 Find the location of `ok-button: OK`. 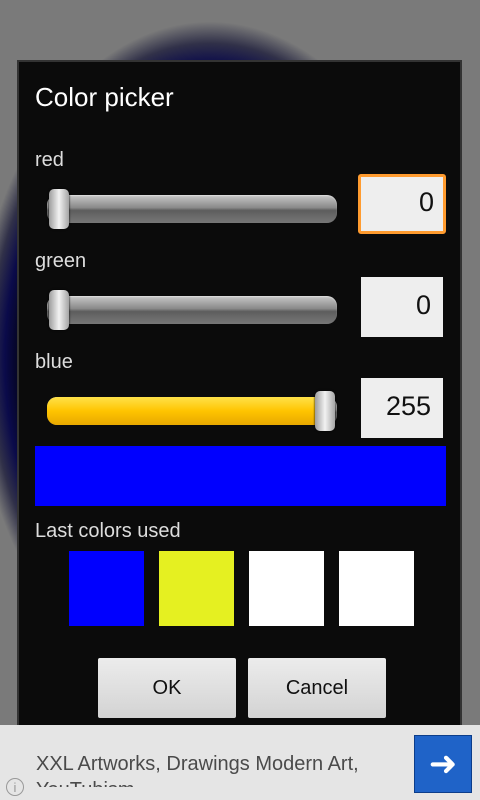

ok-button: OK is located at coordinates (167, 688).